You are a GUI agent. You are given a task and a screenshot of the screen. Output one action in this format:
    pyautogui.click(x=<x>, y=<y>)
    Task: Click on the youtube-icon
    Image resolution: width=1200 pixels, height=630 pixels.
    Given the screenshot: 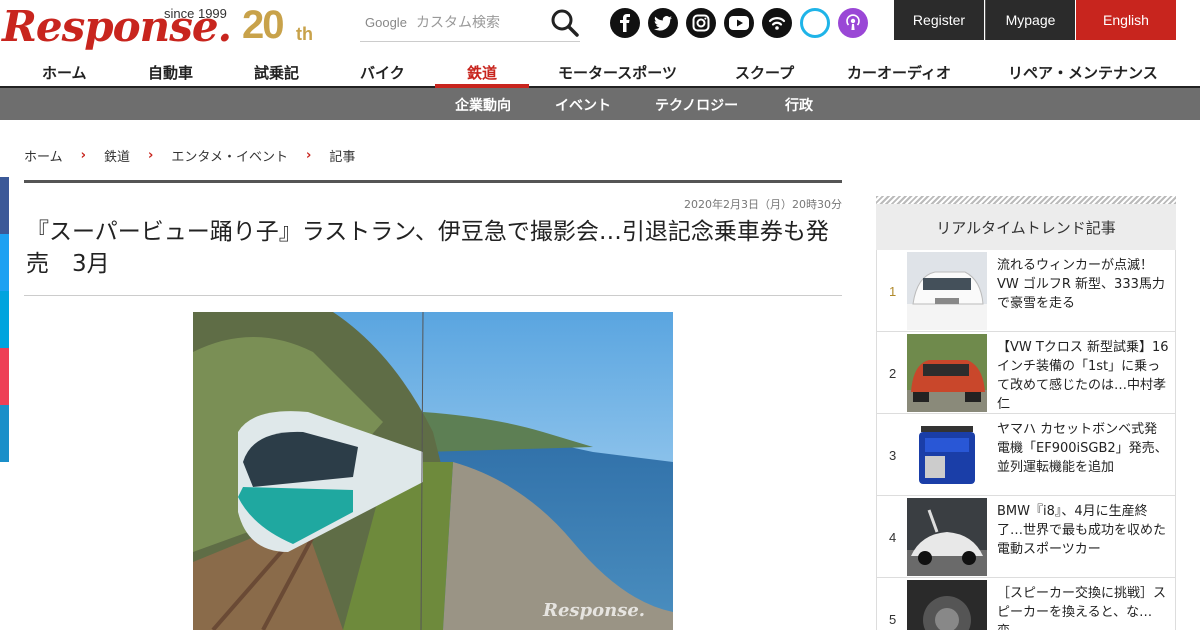 What is the action you would take?
    pyautogui.click(x=739, y=23)
    